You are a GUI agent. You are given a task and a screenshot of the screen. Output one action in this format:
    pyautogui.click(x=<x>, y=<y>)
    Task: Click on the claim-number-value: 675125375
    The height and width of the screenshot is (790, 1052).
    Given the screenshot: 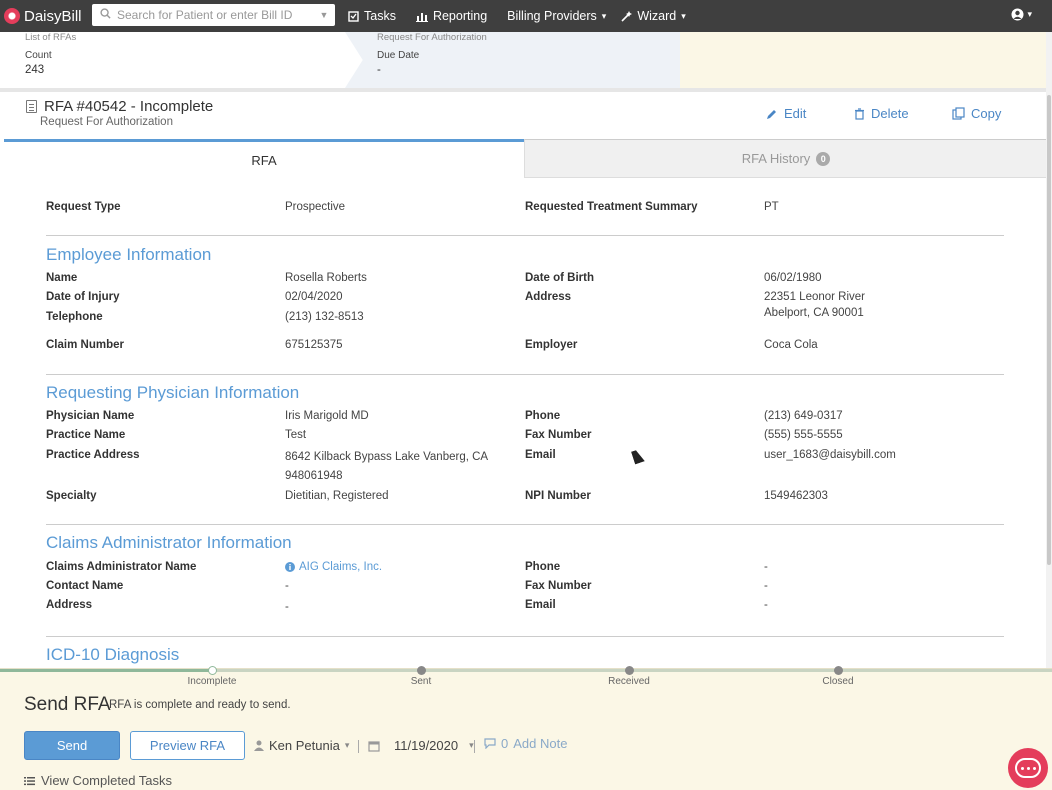 What is the action you would take?
    pyautogui.click(x=314, y=345)
    